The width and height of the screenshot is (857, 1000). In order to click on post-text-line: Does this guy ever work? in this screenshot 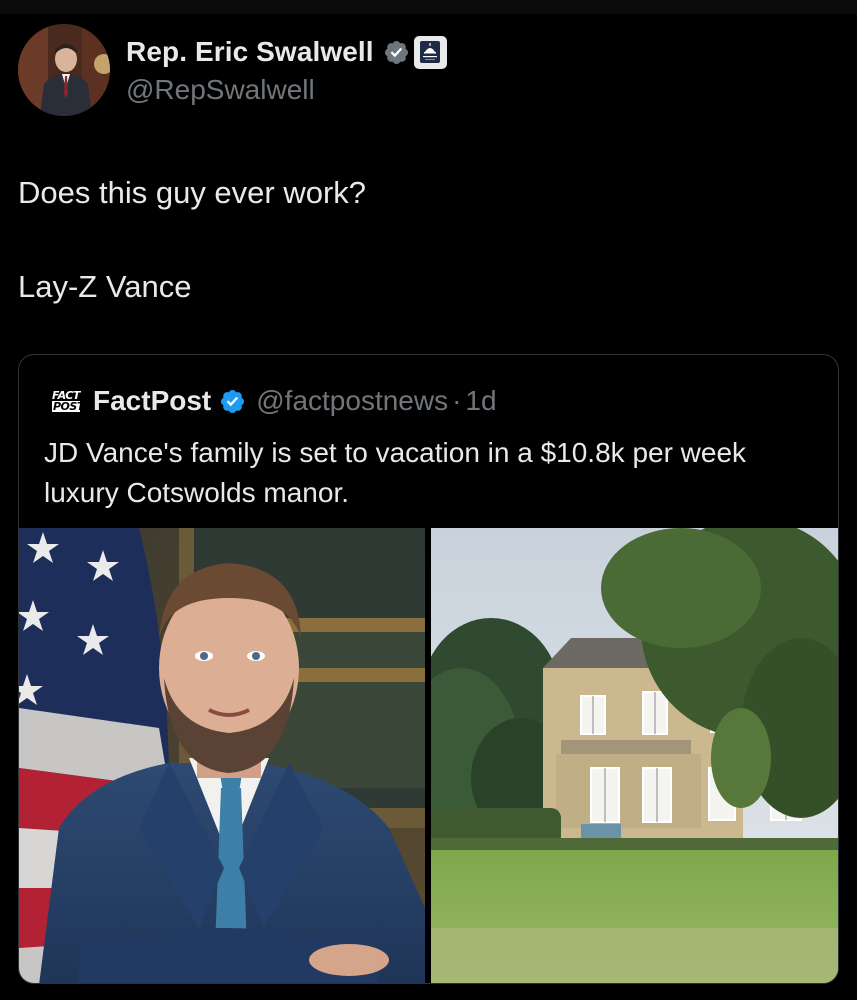, I will do `click(192, 192)`.